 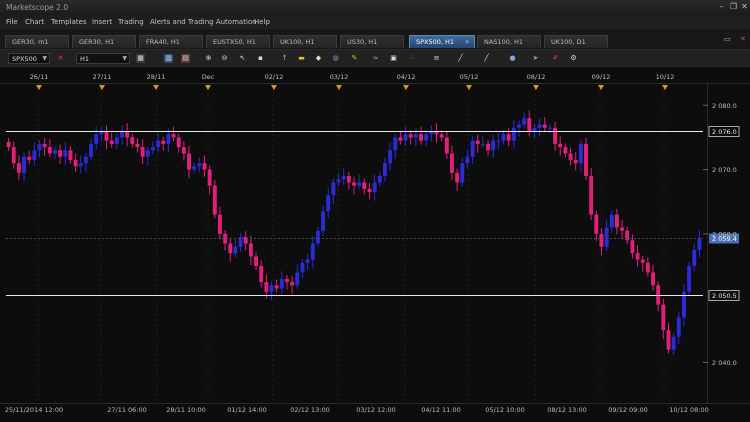 What do you see at coordinates (171, 41) in the screenshot?
I see `tab-fra40-h1: FRA40, H1` at bounding box center [171, 41].